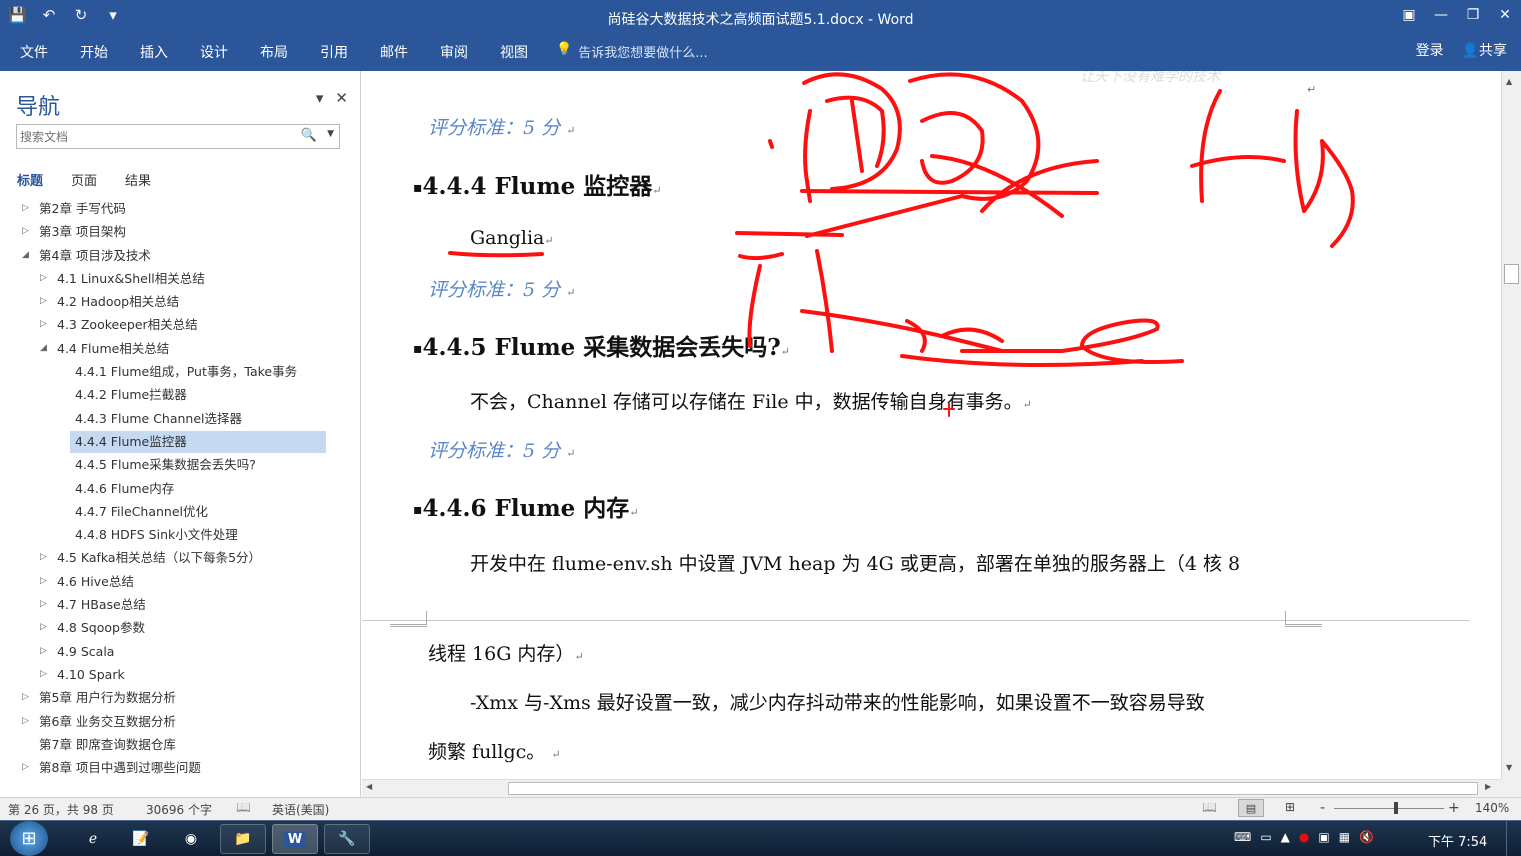 The height and width of the screenshot is (856, 1521). I want to click on scroll-down-arrow-icon: ▼, so click(1509, 767).